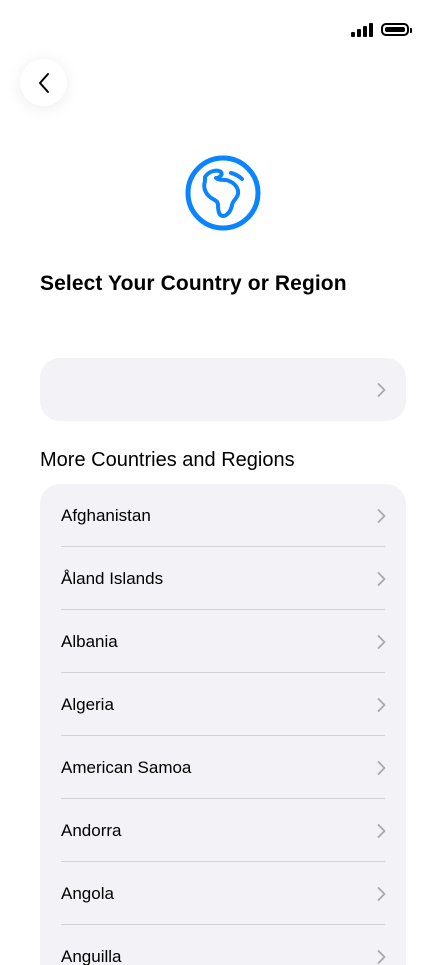 The width and height of the screenshot is (445, 965). I want to click on country-item-algeria: Algeria, so click(223, 704).